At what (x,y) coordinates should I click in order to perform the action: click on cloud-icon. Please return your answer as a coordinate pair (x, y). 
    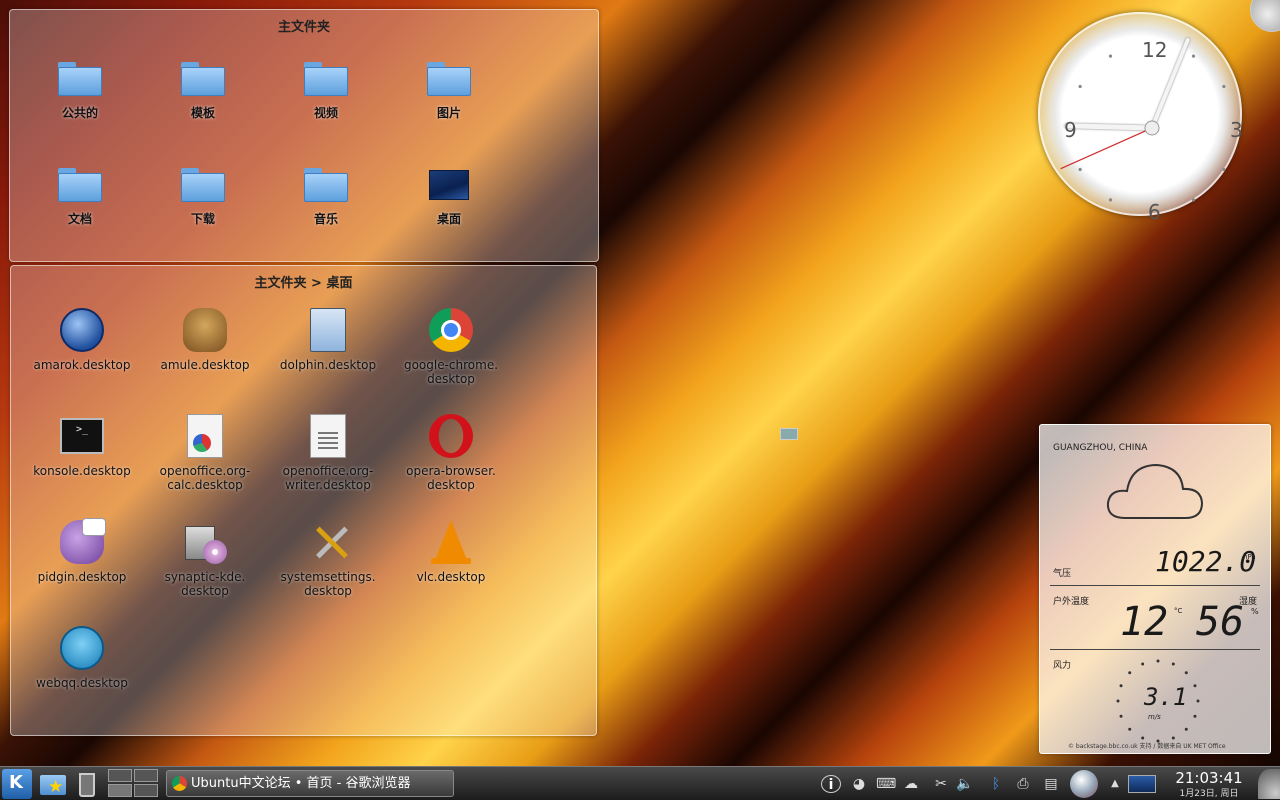
    Looking at the image, I should click on (1155, 491).